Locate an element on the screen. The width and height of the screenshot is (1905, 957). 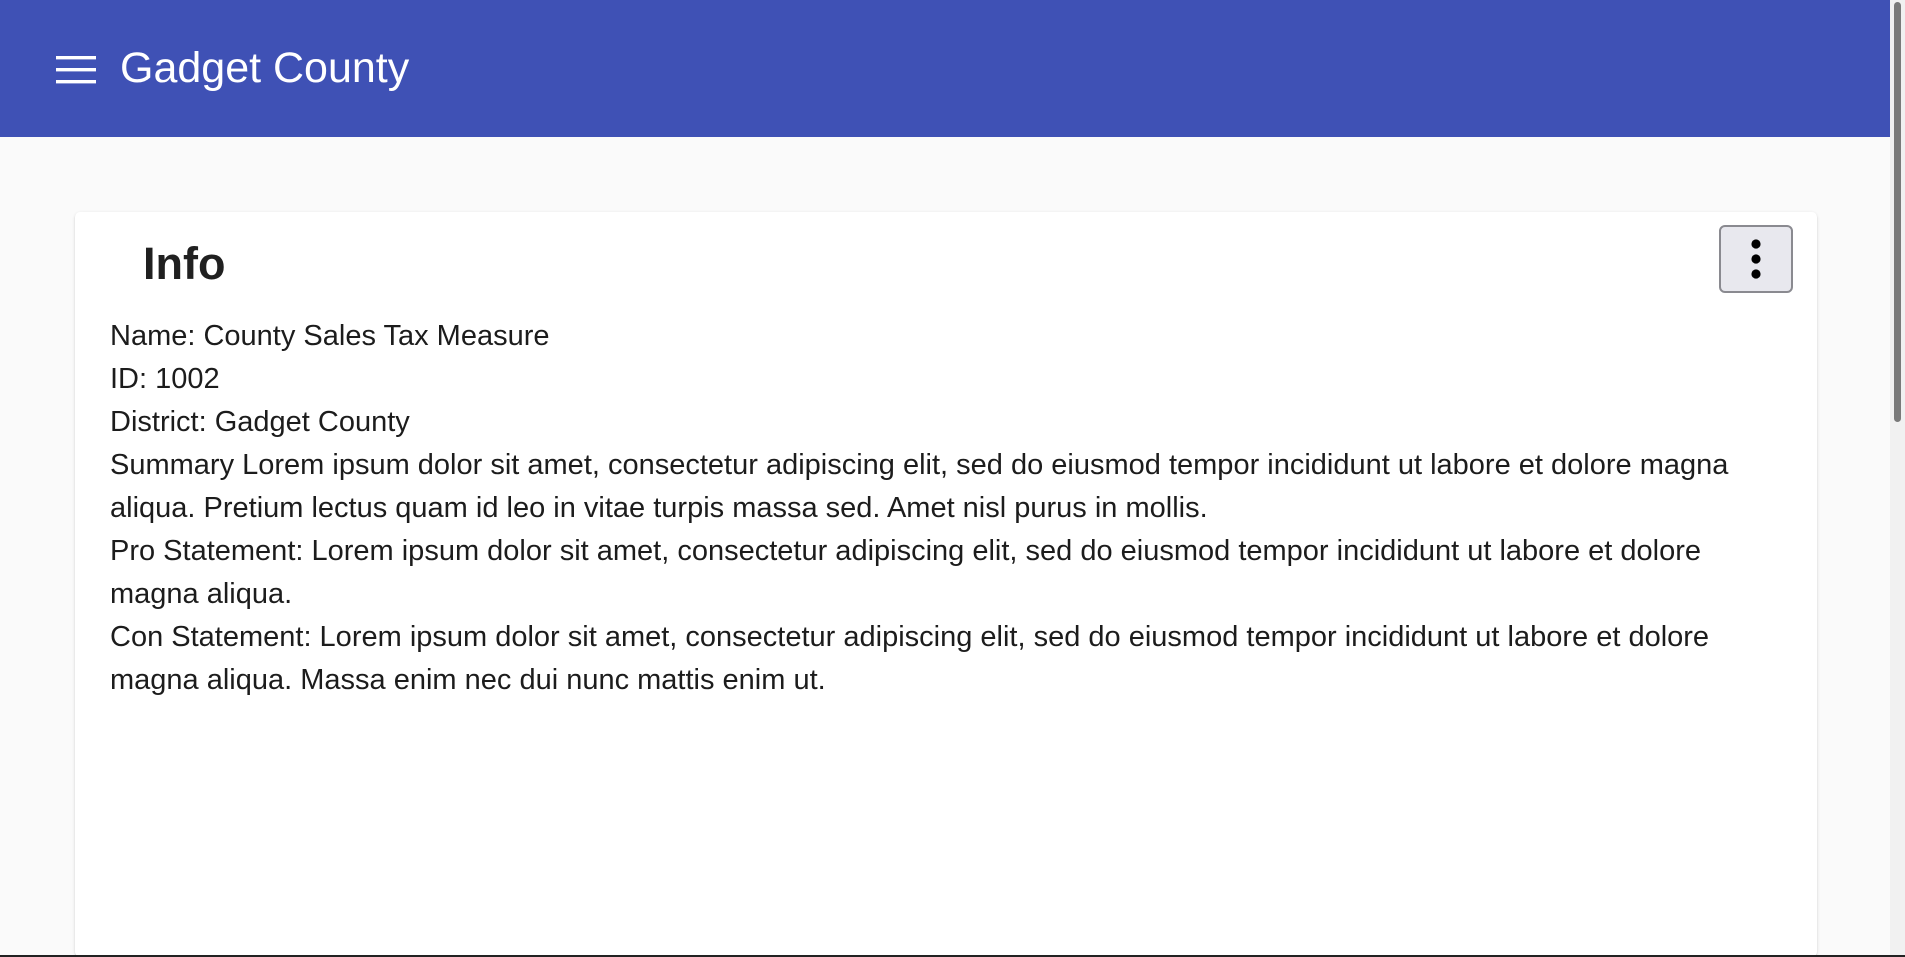
vertical-scrollbar is located at coordinates (1897, 478).